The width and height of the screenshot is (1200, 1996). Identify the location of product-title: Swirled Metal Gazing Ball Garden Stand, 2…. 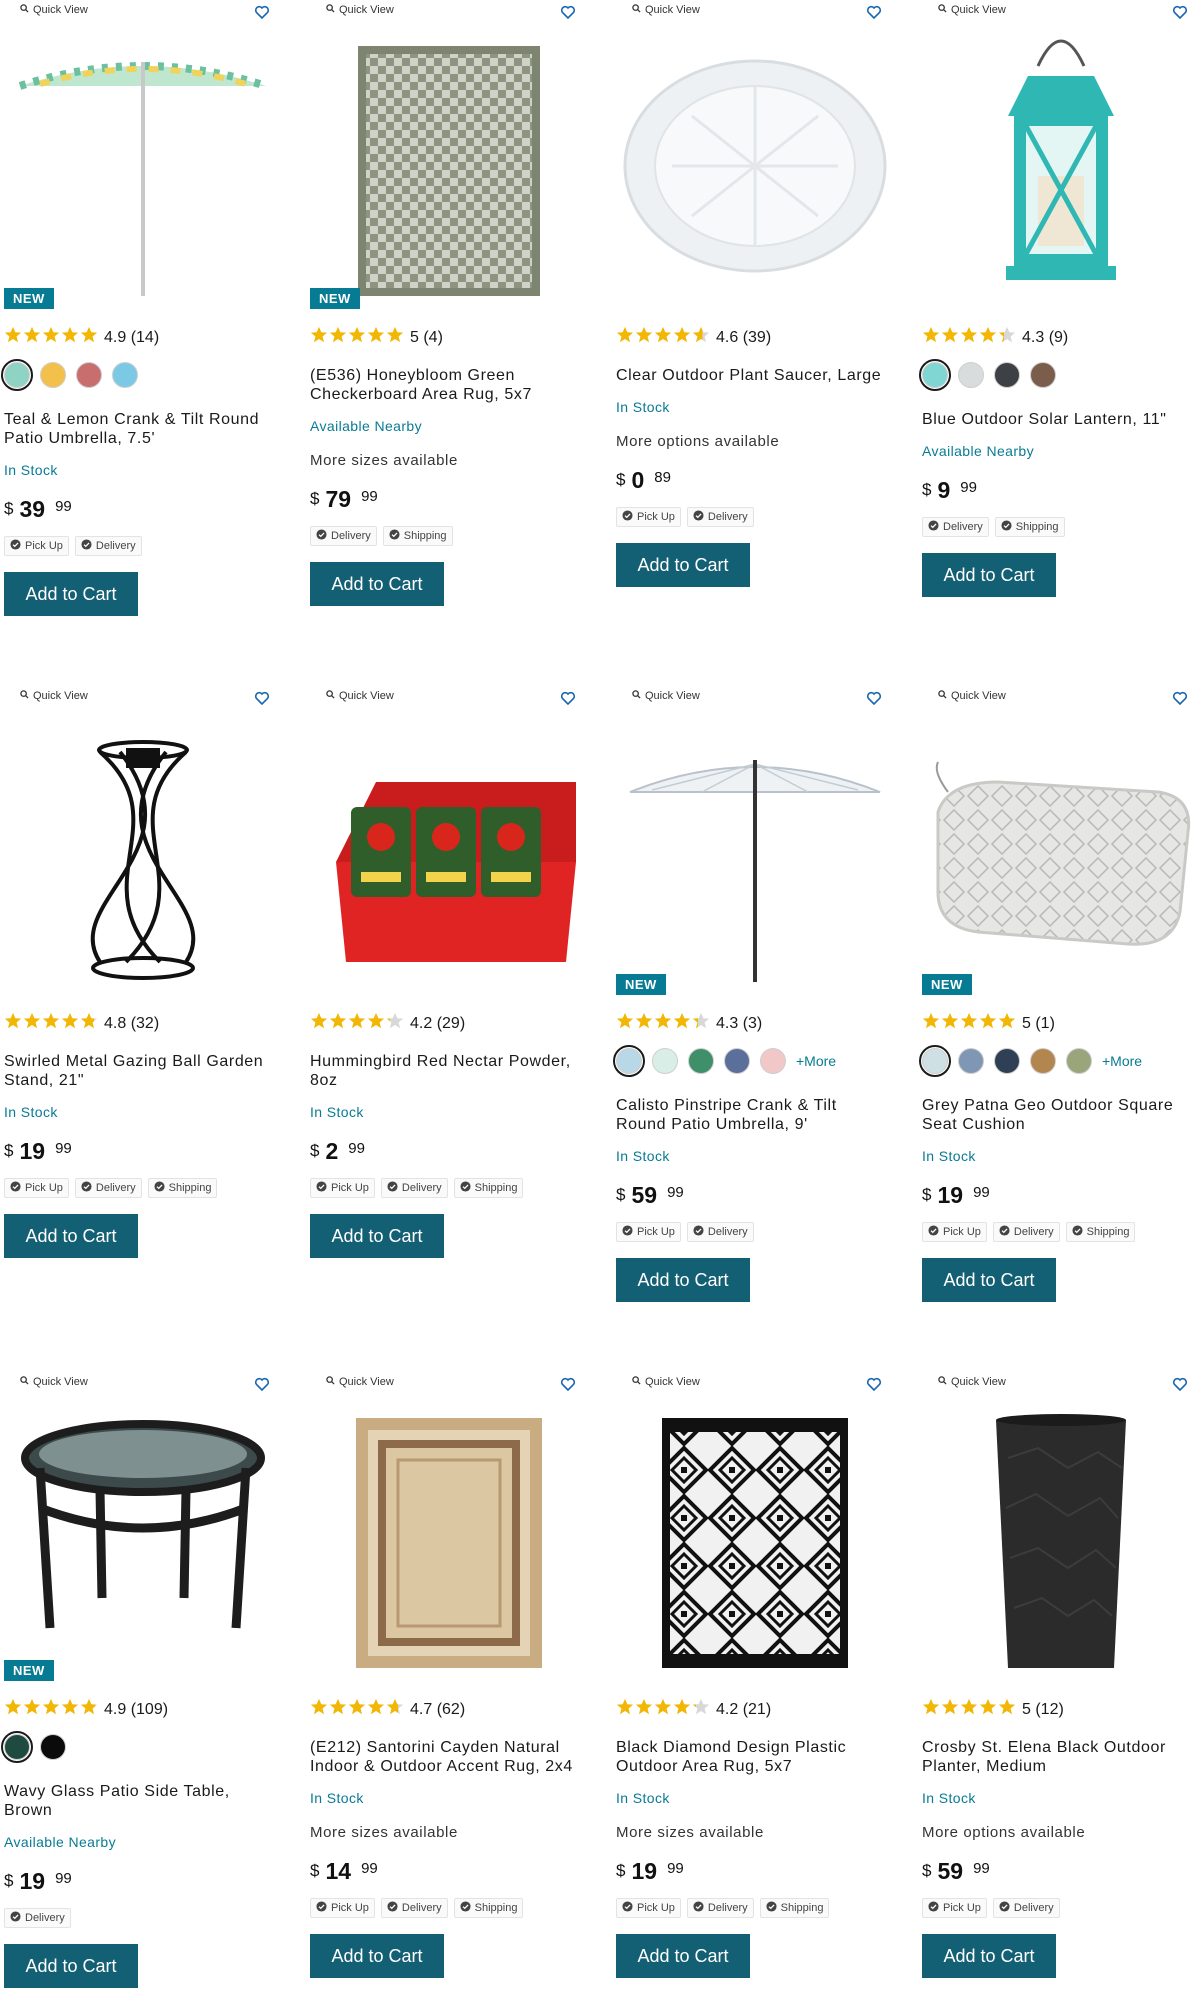
(146, 1071).